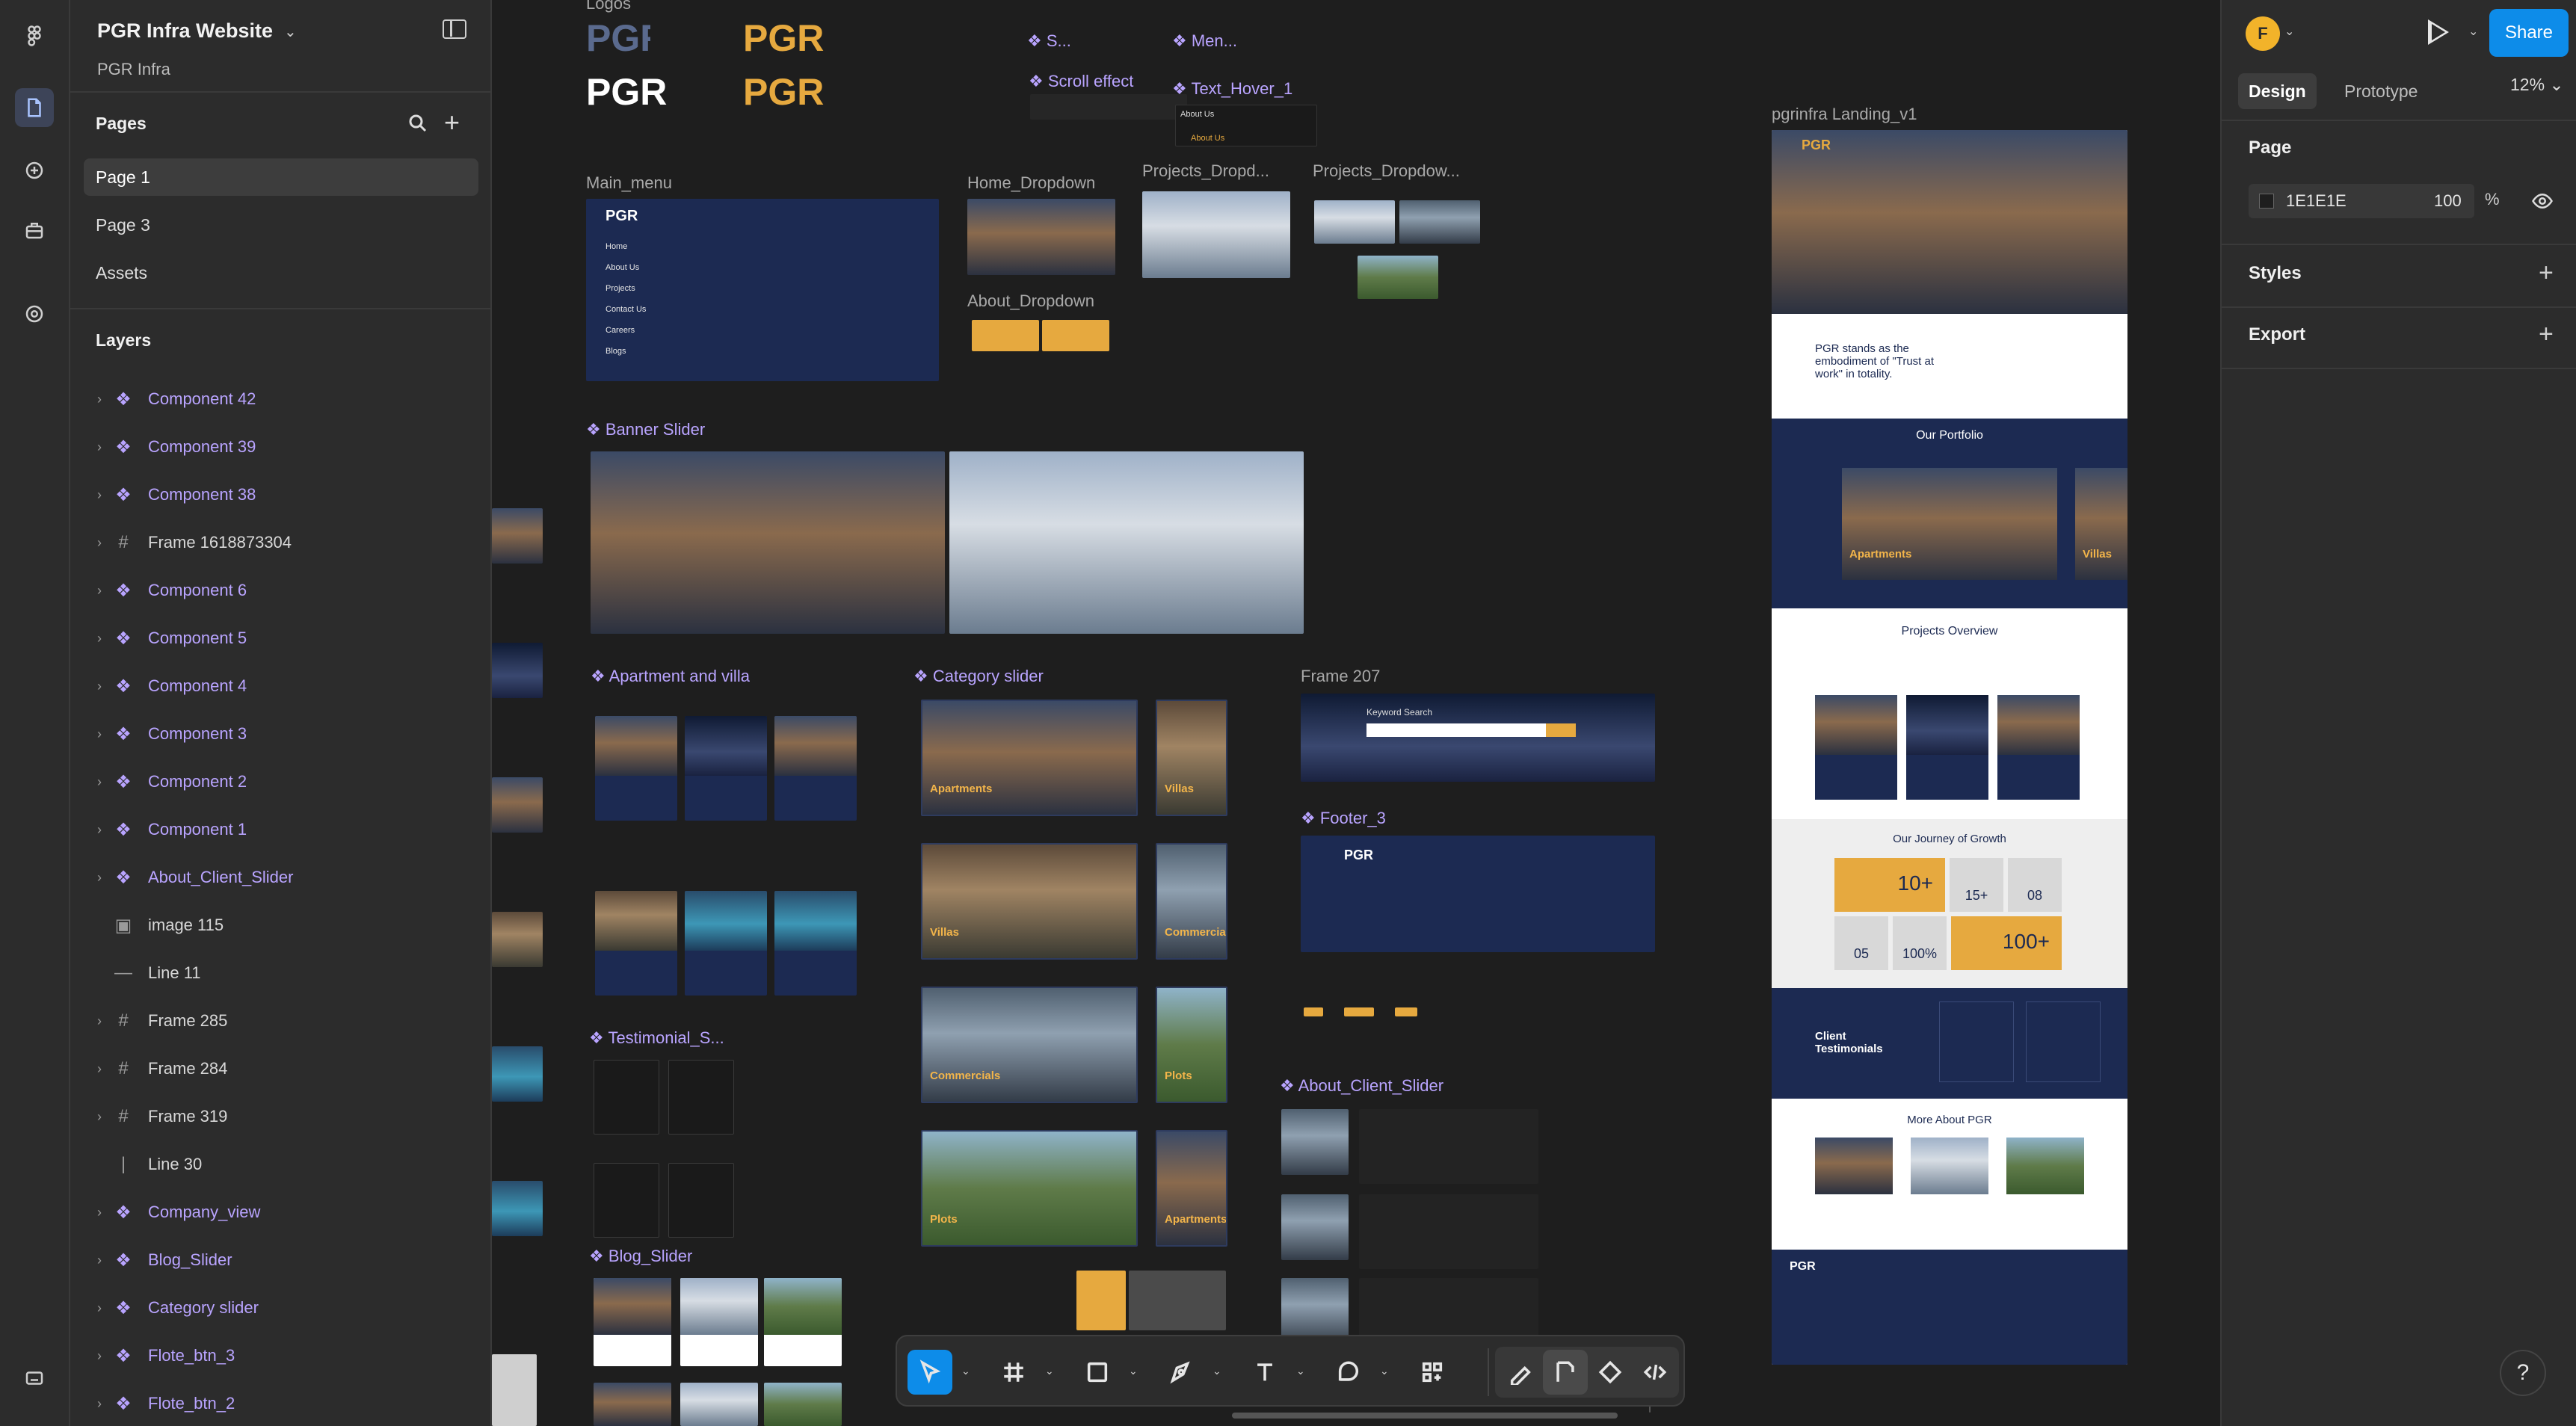 This screenshot has width=2576, height=1426. I want to click on move-tool-icon, so click(930, 1372).